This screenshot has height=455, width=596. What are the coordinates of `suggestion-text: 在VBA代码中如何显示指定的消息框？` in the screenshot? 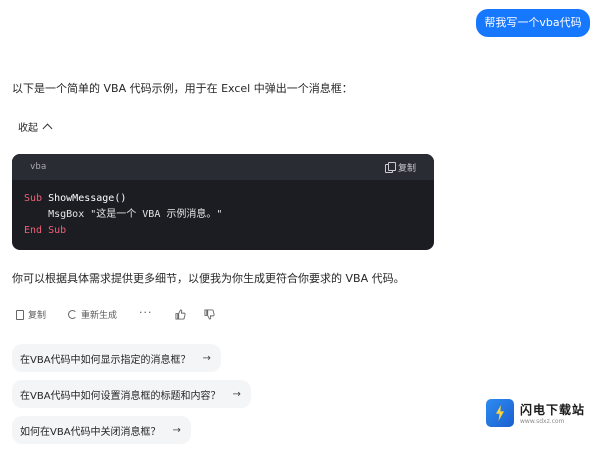 It's located at (105, 360).